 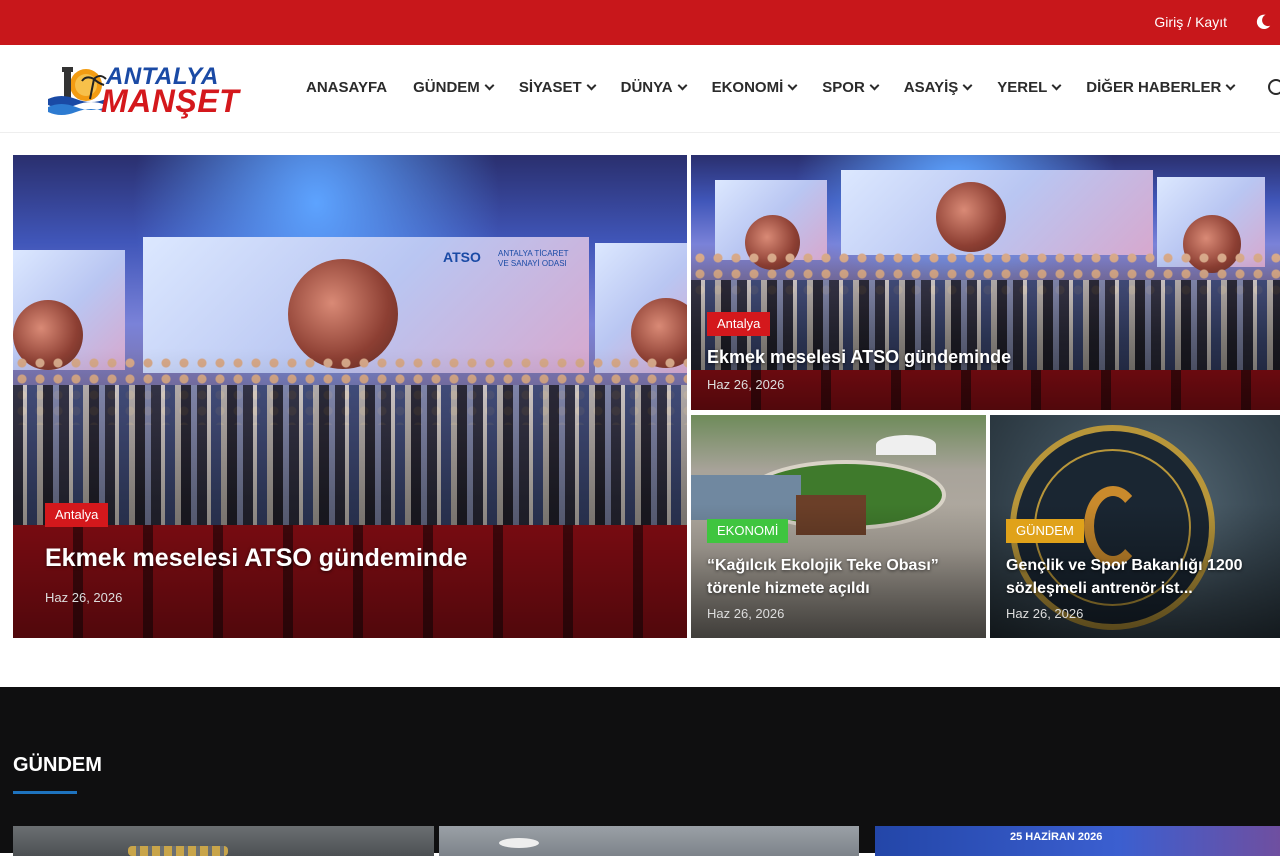 I want to click on screen-org-line2: VE SANAYİ ODASI, so click(x=532, y=263).